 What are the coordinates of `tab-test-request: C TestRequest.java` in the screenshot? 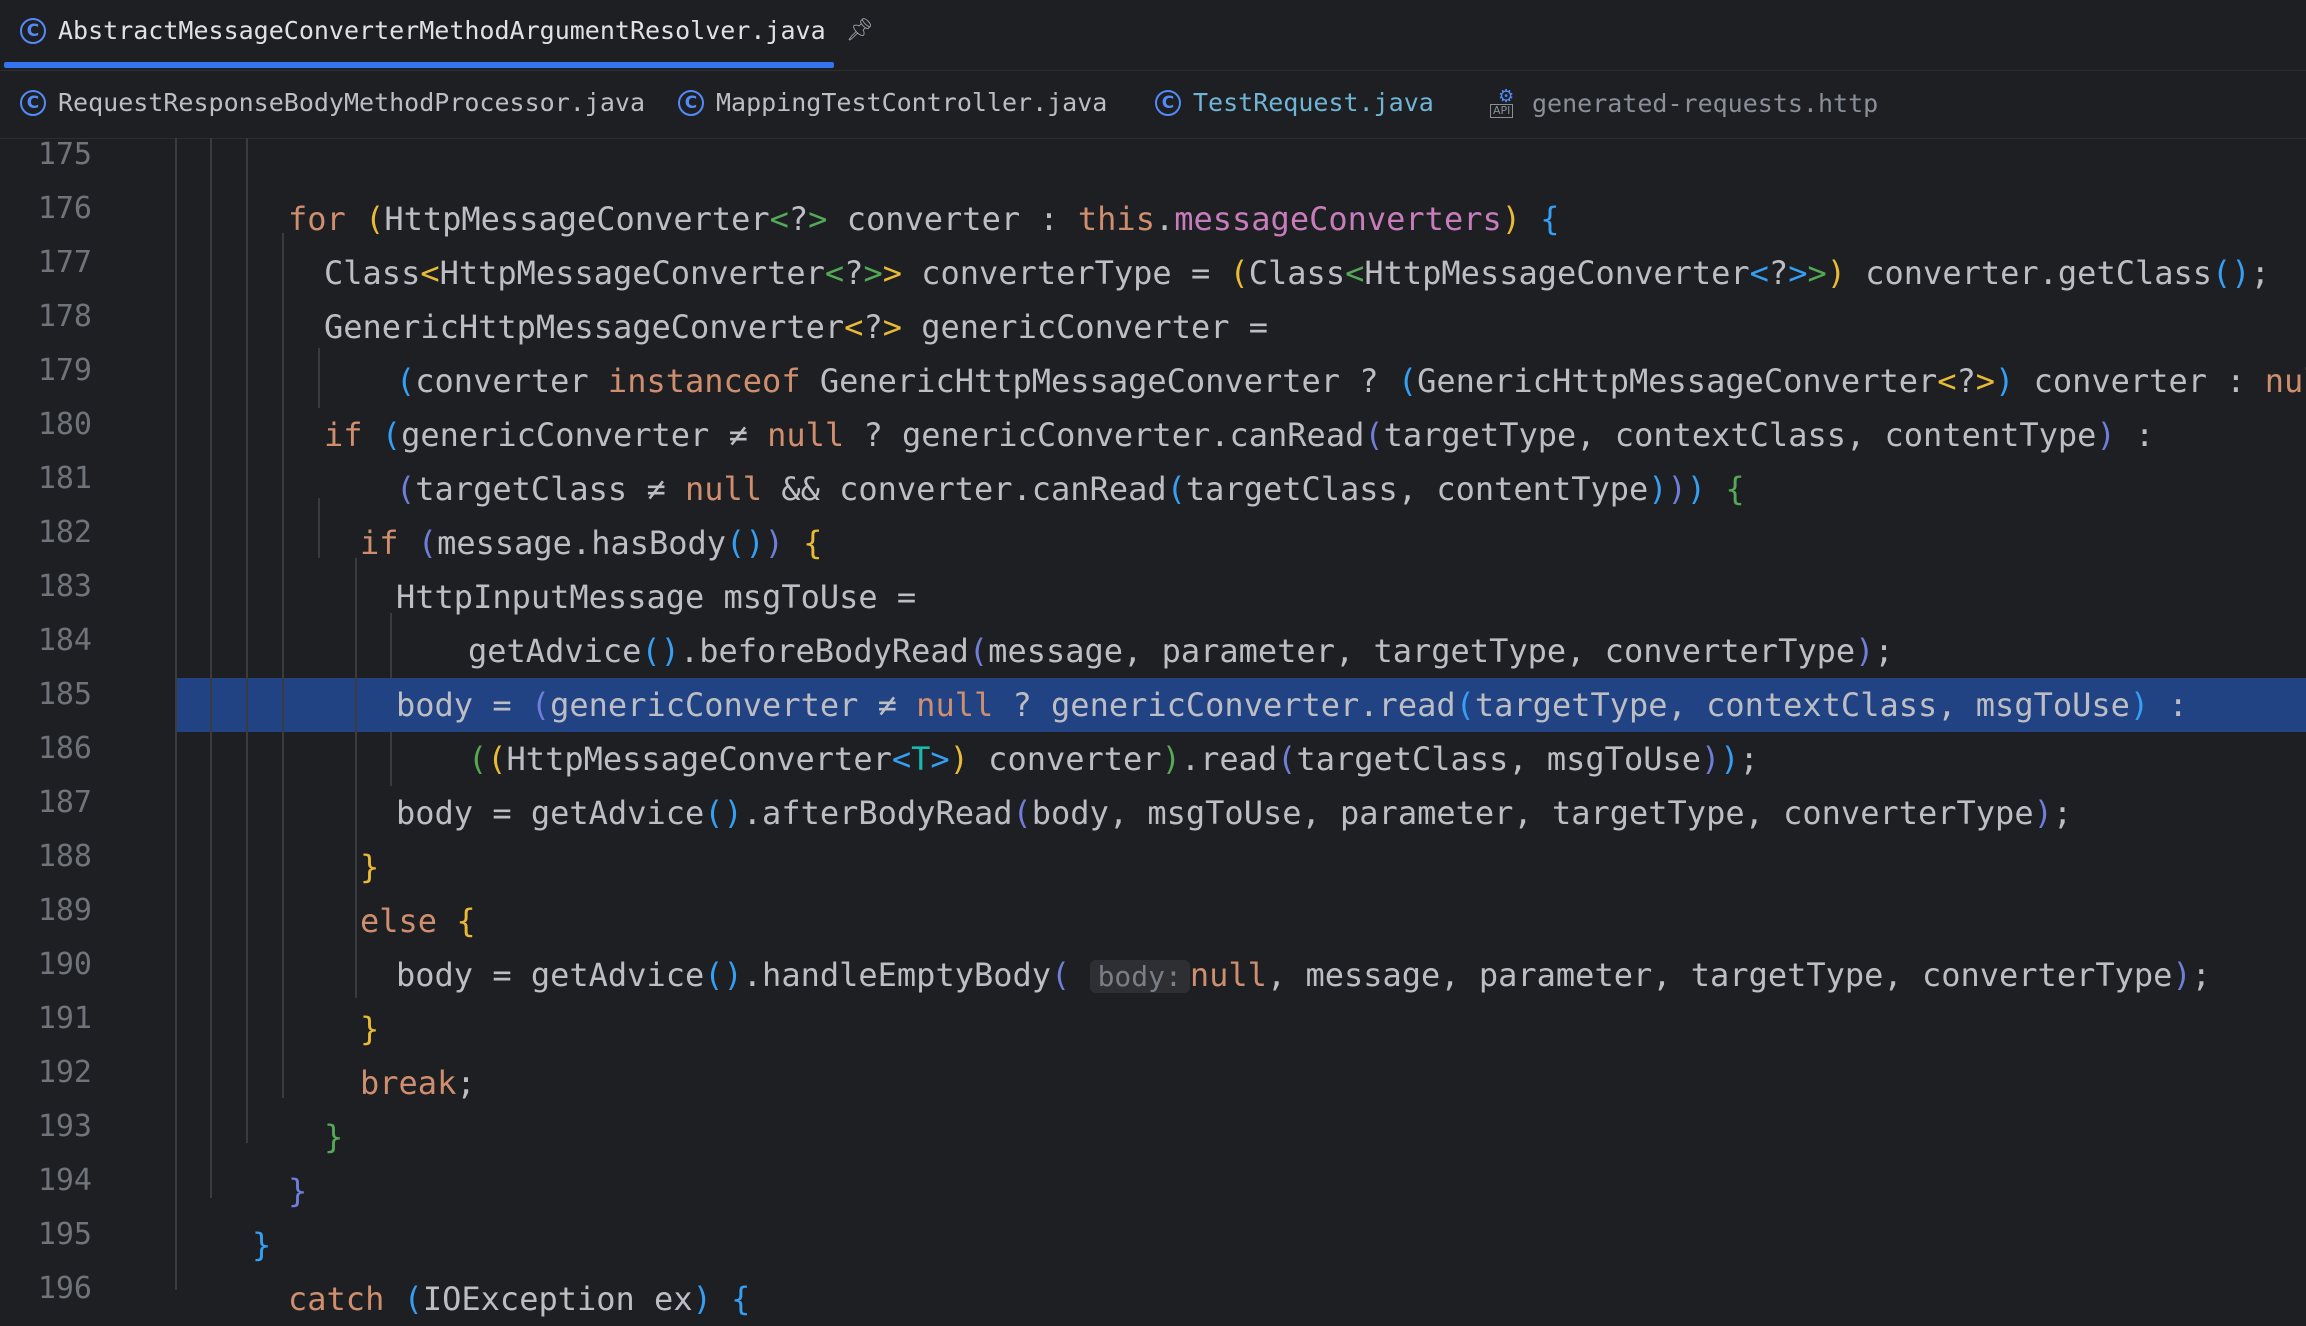 It's located at (1294, 102).